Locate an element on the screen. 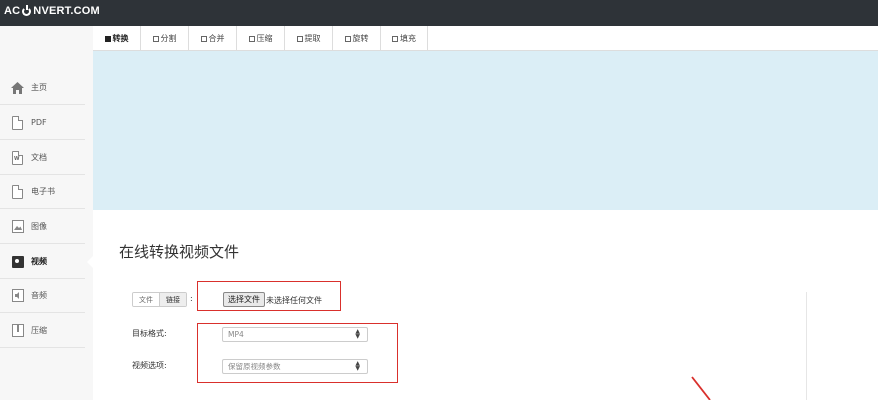  sidebar-item-label: 文档 is located at coordinates (39, 157).